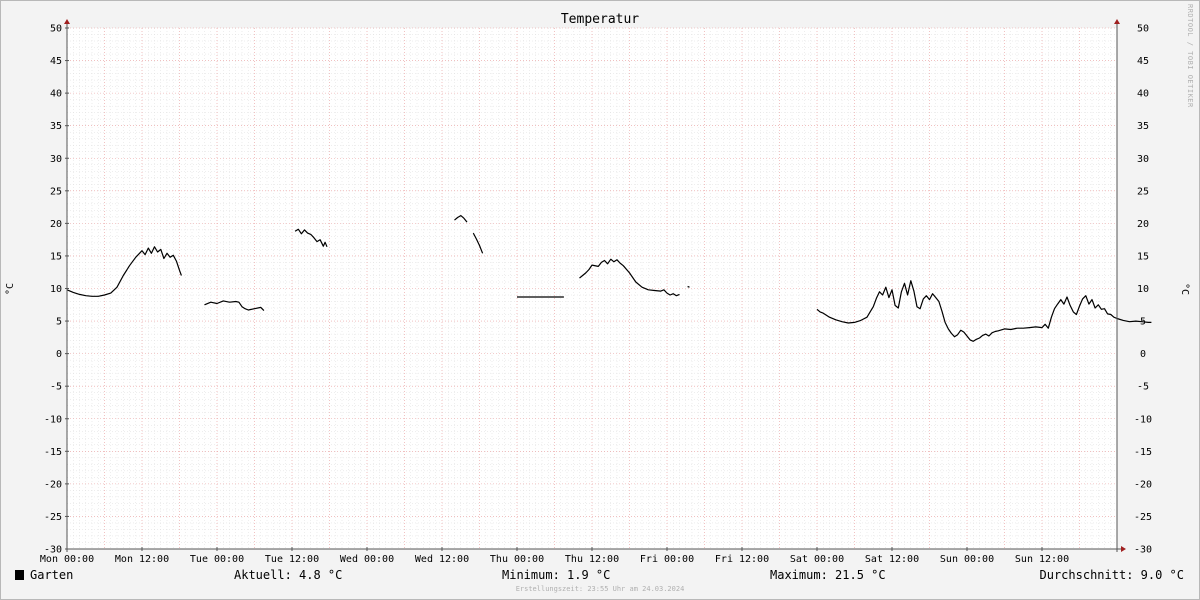 The height and width of the screenshot is (600, 1200). I want to click on x-tick-label: Mon 00:00, so click(67, 559).